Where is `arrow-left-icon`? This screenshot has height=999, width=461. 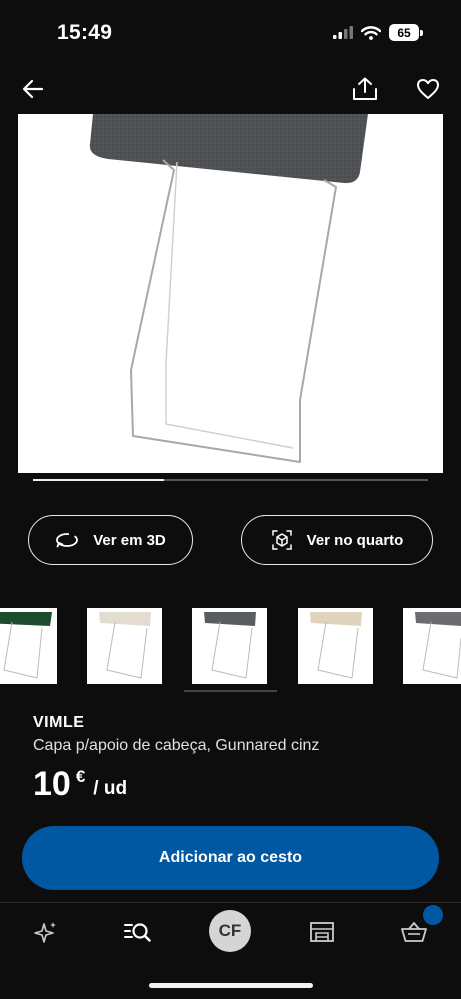
arrow-left-icon is located at coordinates (33, 89).